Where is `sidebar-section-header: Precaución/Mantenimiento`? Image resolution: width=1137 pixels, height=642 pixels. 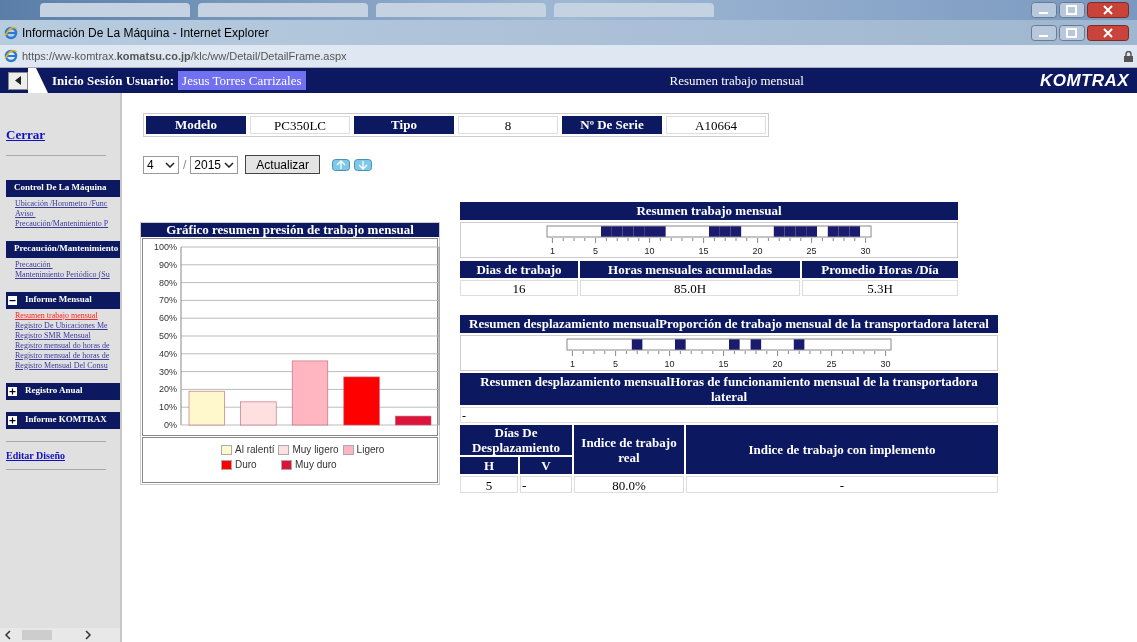
sidebar-section-header: Precaución/Mantenimiento is located at coordinates (63, 249).